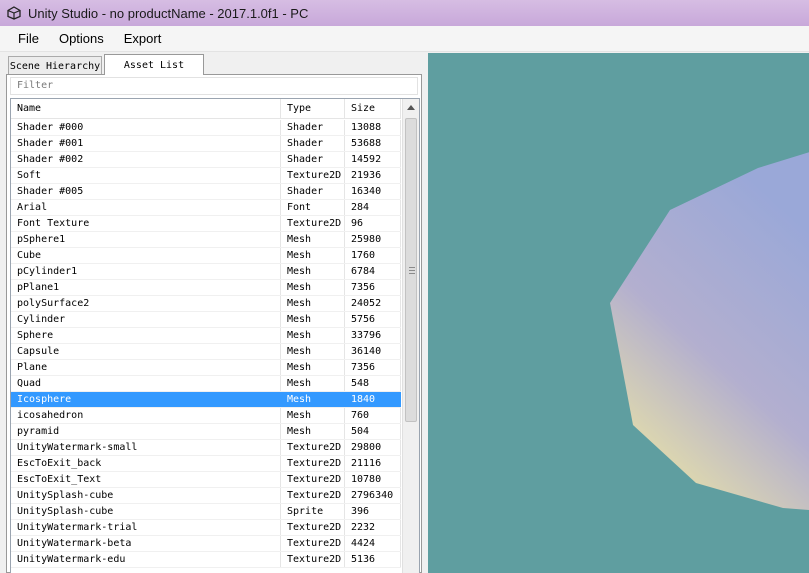 The image size is (809, 573). What do you see at coordinates (206, 464) in the screenshot?
I see `table-row: EscToExit_back Texture2D 21116` at bounding box center [206, 464].